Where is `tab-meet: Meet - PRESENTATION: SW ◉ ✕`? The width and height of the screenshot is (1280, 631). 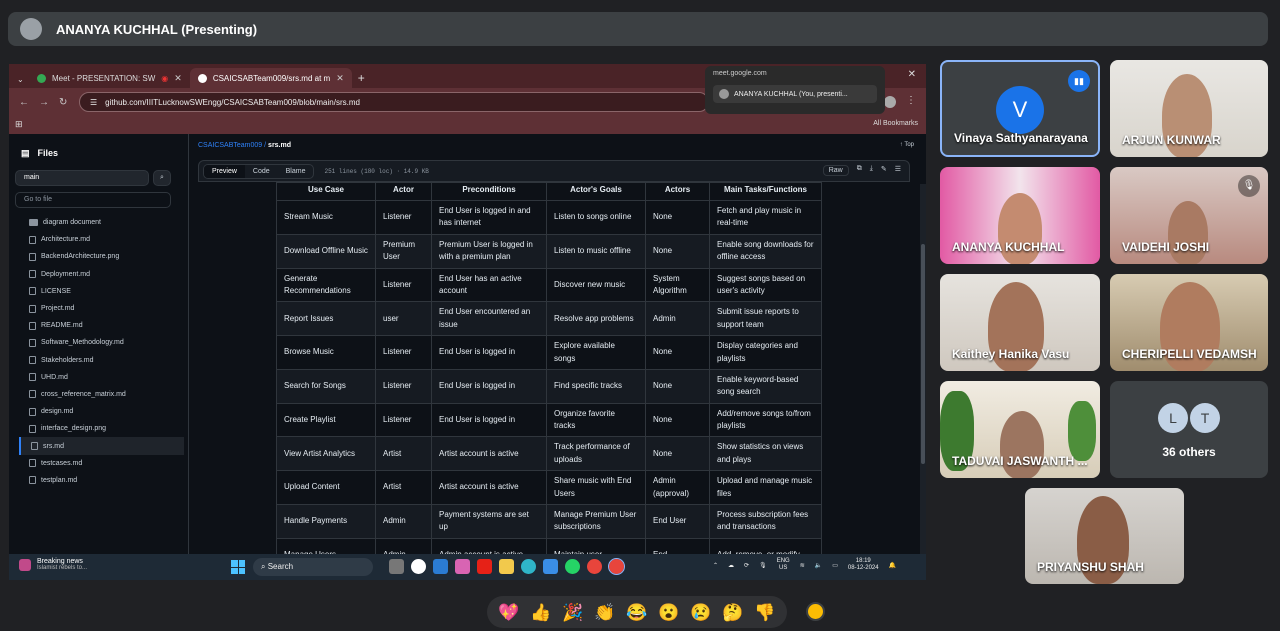 tab-meet: Meet - PRESENTATION: SW ◉ ✕ is located at coordinates (109, 78).